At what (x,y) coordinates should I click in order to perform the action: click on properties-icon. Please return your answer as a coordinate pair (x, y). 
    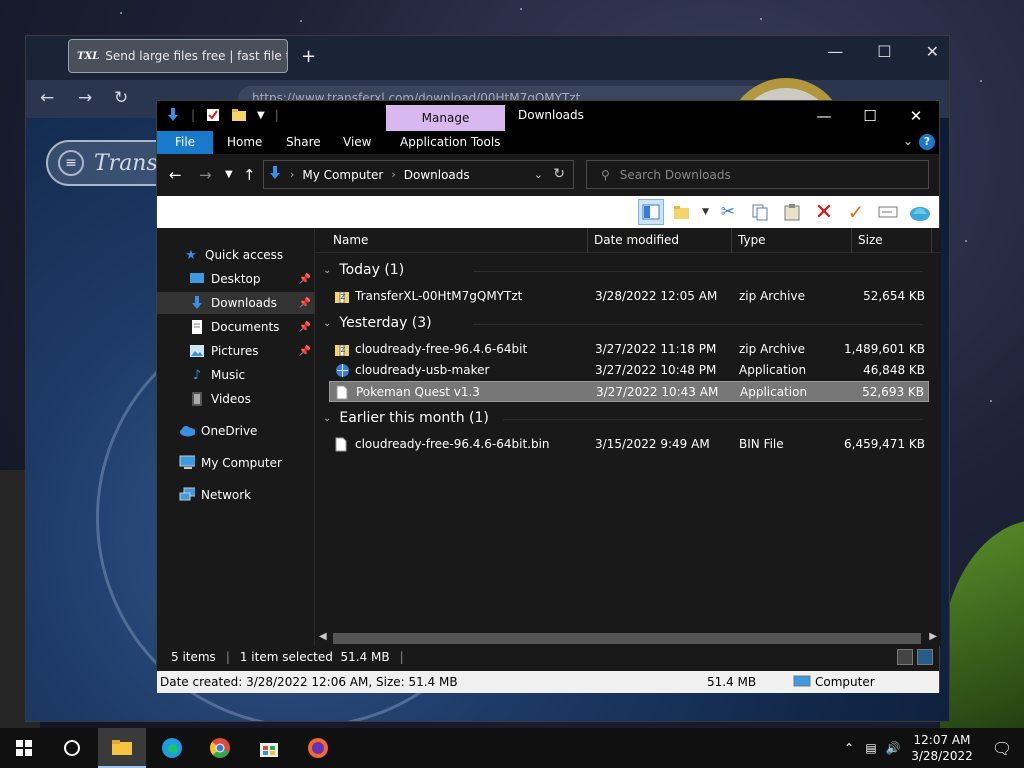
    Looking at the image, I should click on (213, 115).